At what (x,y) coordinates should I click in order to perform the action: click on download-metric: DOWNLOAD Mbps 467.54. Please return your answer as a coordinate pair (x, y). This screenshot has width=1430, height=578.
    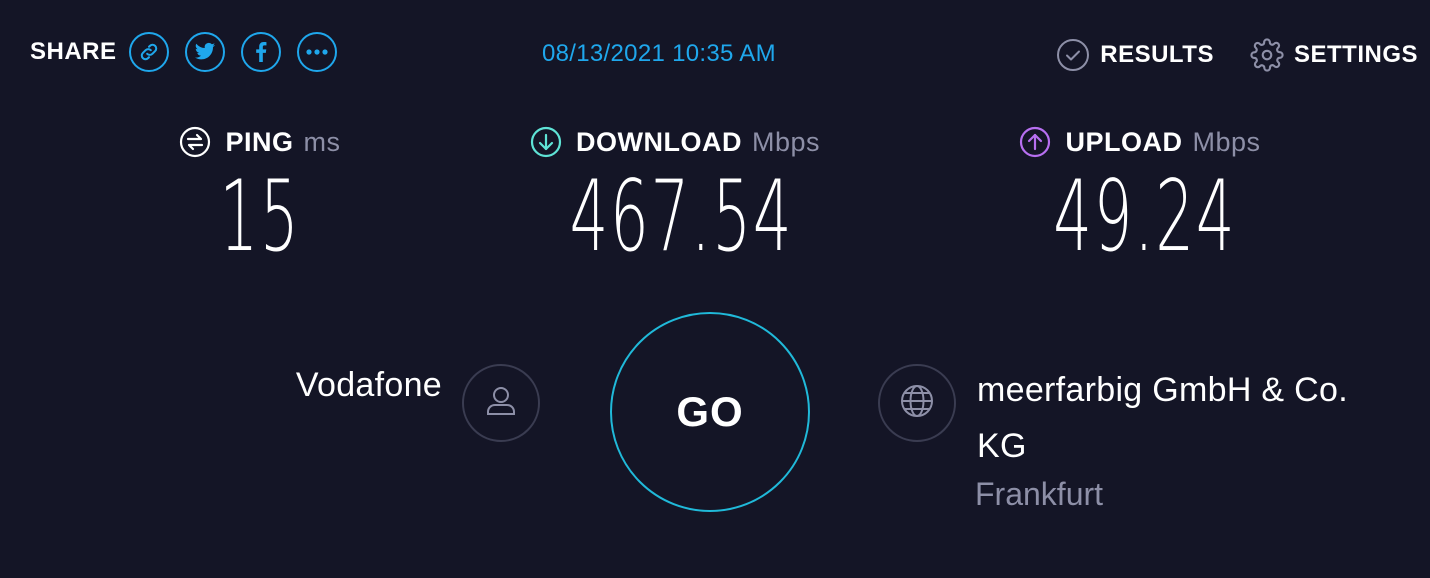
    Looking at the image, I should click on (675, 196).